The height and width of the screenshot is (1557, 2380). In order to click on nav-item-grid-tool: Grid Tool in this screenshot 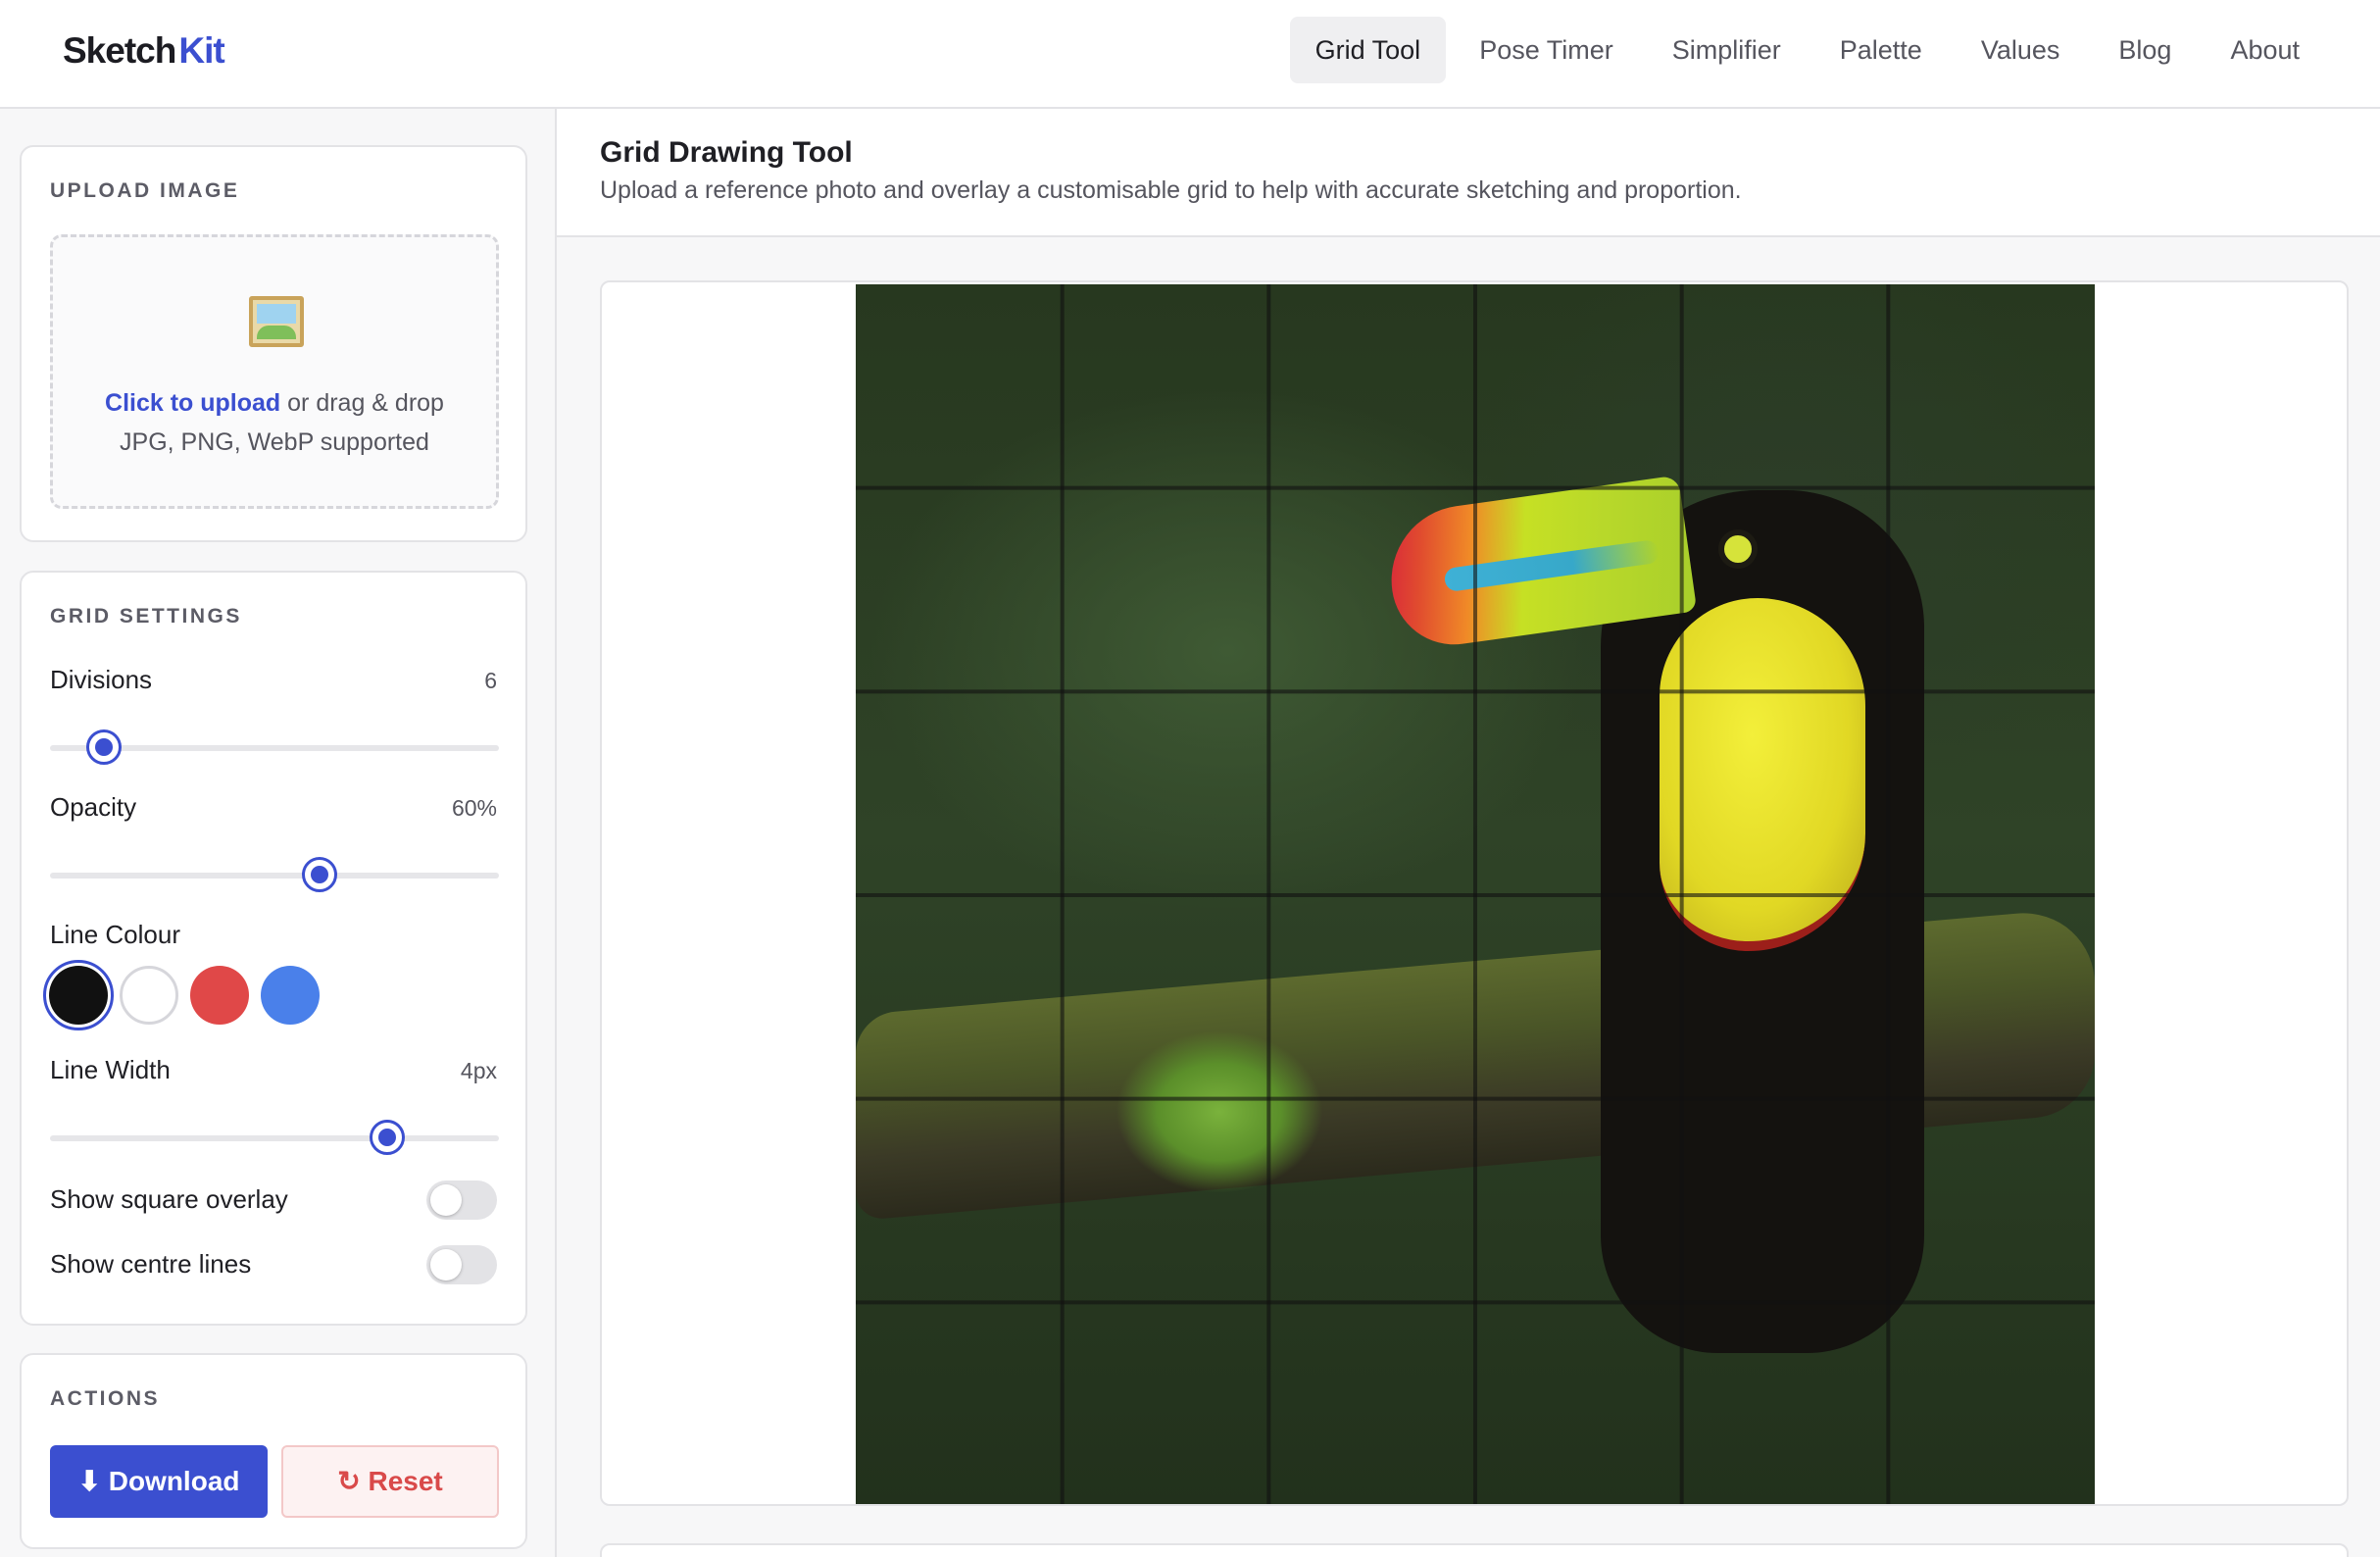, I will do `click(1368, 50)`.